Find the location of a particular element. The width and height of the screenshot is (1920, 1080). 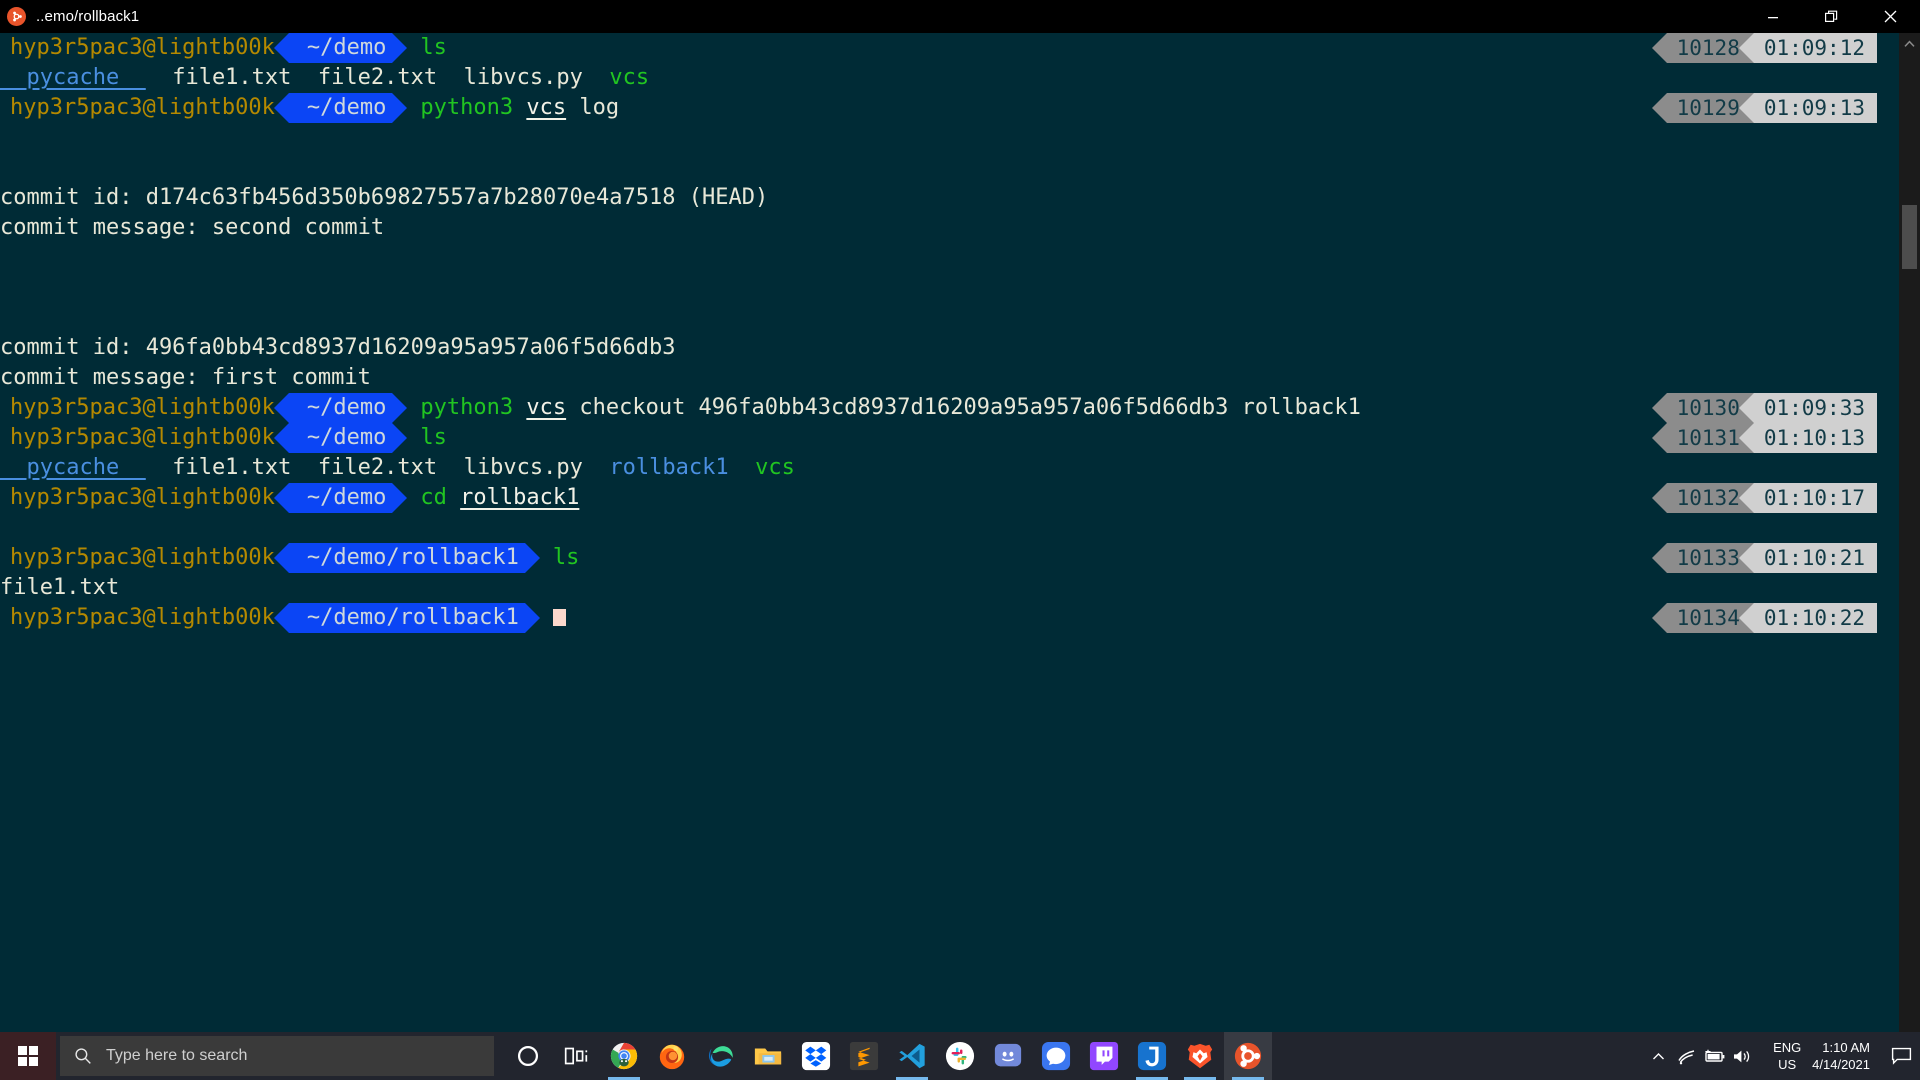

command-status-badge: 10132 01:10:17 is located at coordinates (1764, 498).